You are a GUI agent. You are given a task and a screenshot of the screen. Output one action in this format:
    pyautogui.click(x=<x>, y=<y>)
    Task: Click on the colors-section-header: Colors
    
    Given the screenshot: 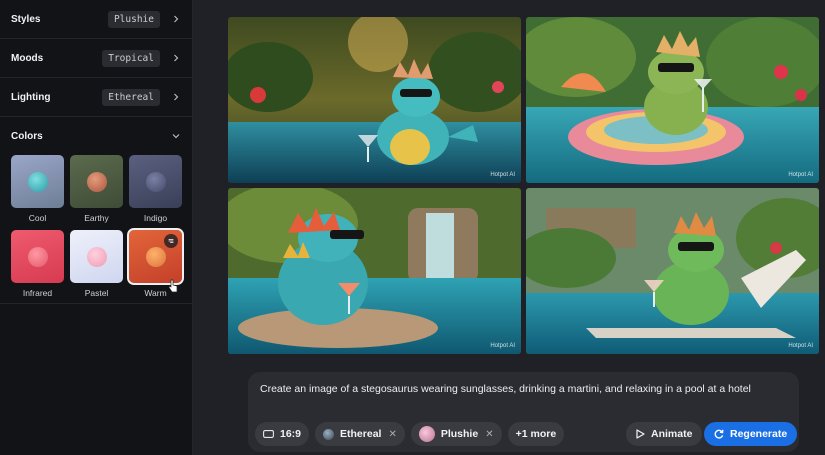 What is the action you would take?
    pyautogui.click(x=96, y=136)
    